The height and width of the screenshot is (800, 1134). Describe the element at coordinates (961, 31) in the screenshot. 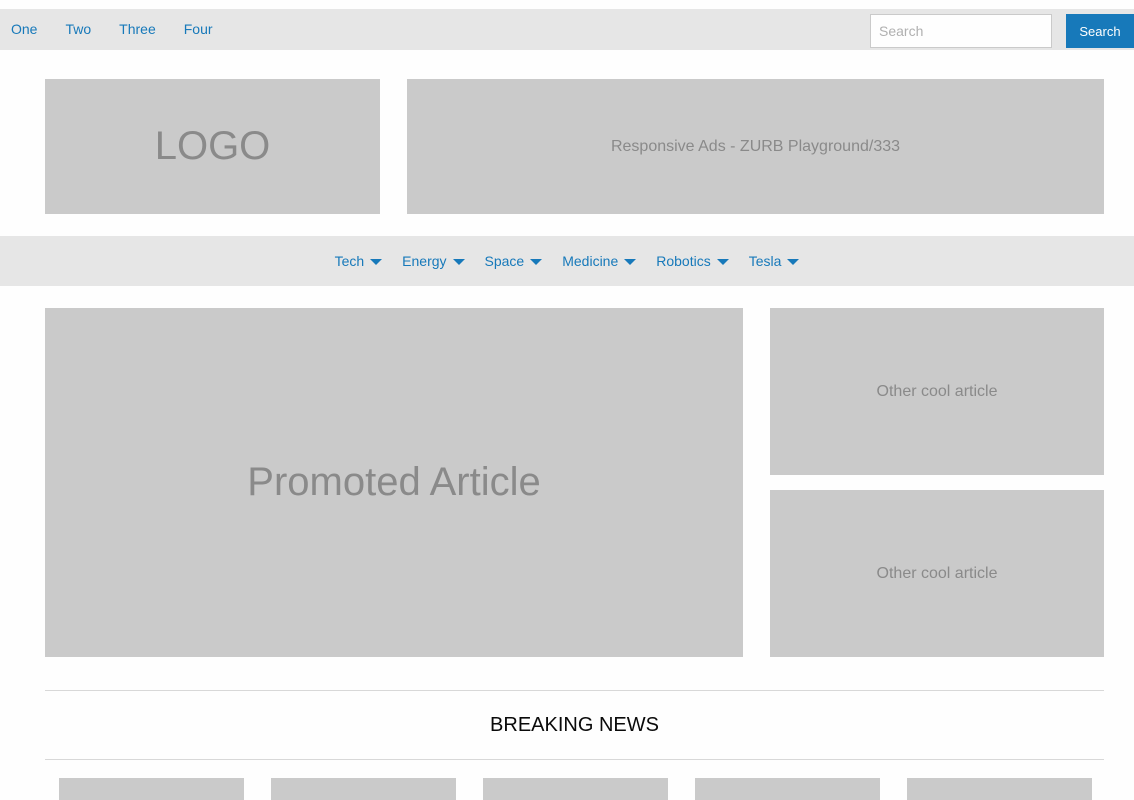

I see `search-input` at that location.